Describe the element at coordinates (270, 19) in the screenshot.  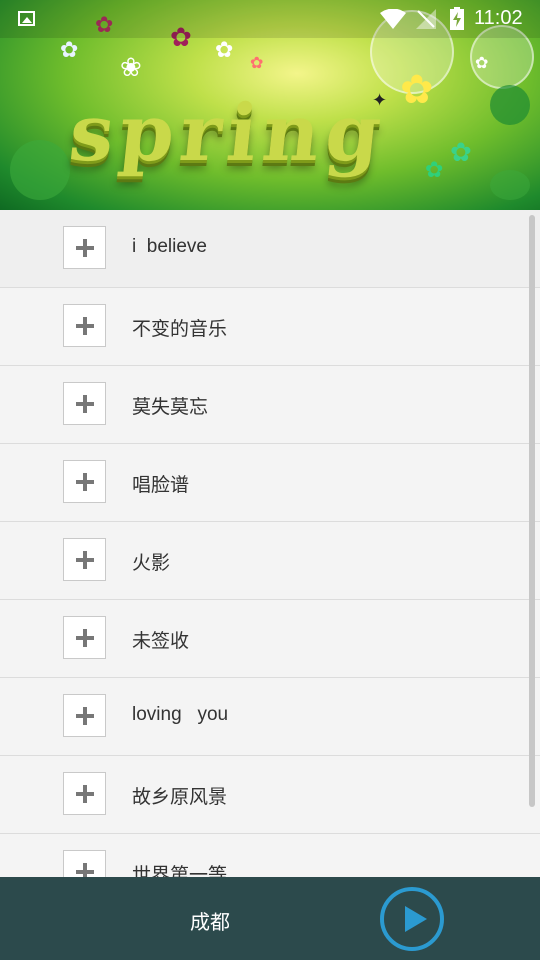
I see `status-bar: 11:02` at that location.